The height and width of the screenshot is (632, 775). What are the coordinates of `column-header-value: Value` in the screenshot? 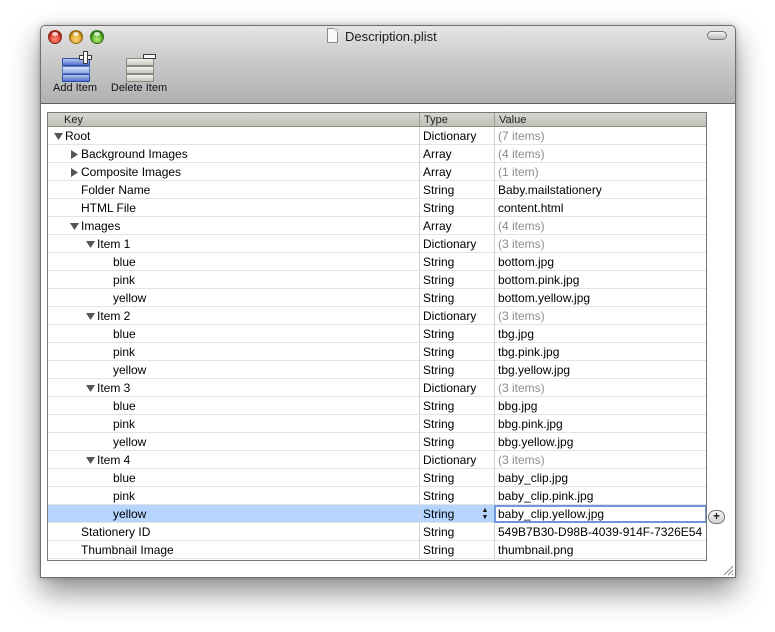 It's located at (600, 120).